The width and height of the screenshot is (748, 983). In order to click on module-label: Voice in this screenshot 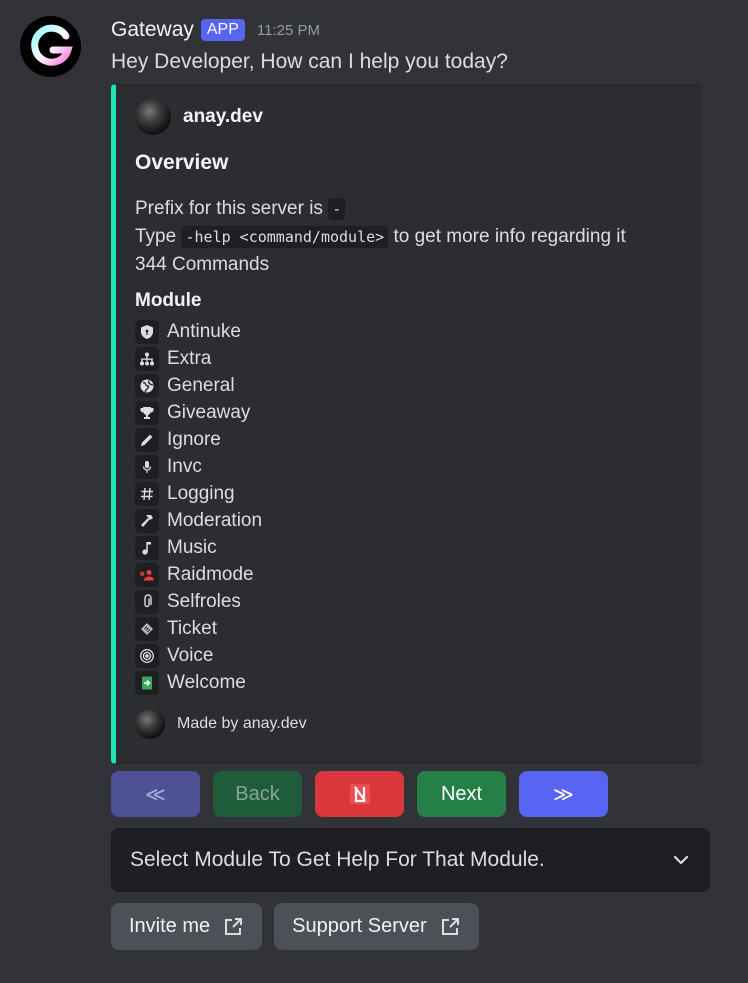, I will do `click(190, 655)`.